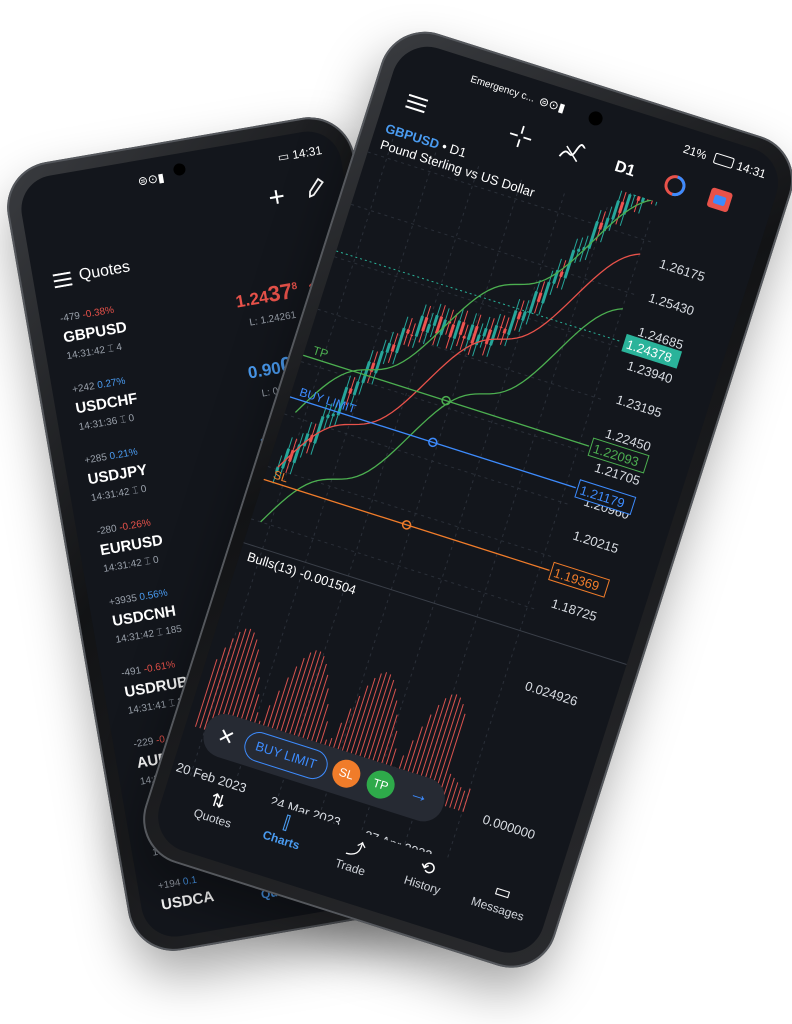  Describe the element at coordinates (153, 595) in the screenshot. I see `quote-change-pct: 0.56%` at that location.